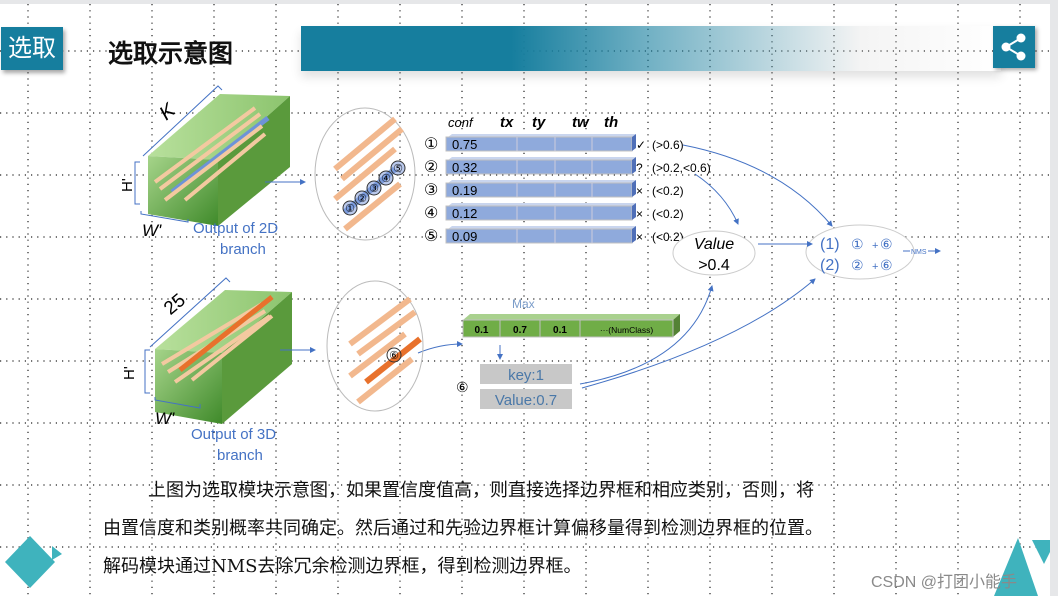 The image size is (1058, 596). Describe the element at coordinates (539, 122) in the screenshot. I see `column-header: ty` at that location.